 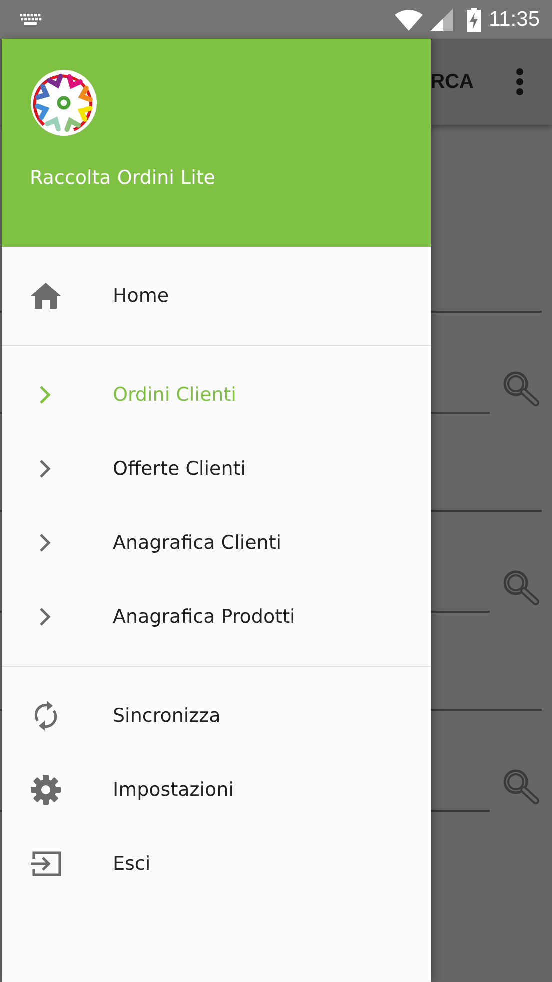 I want to click on wifi-icon, so click(x=409, y=19).